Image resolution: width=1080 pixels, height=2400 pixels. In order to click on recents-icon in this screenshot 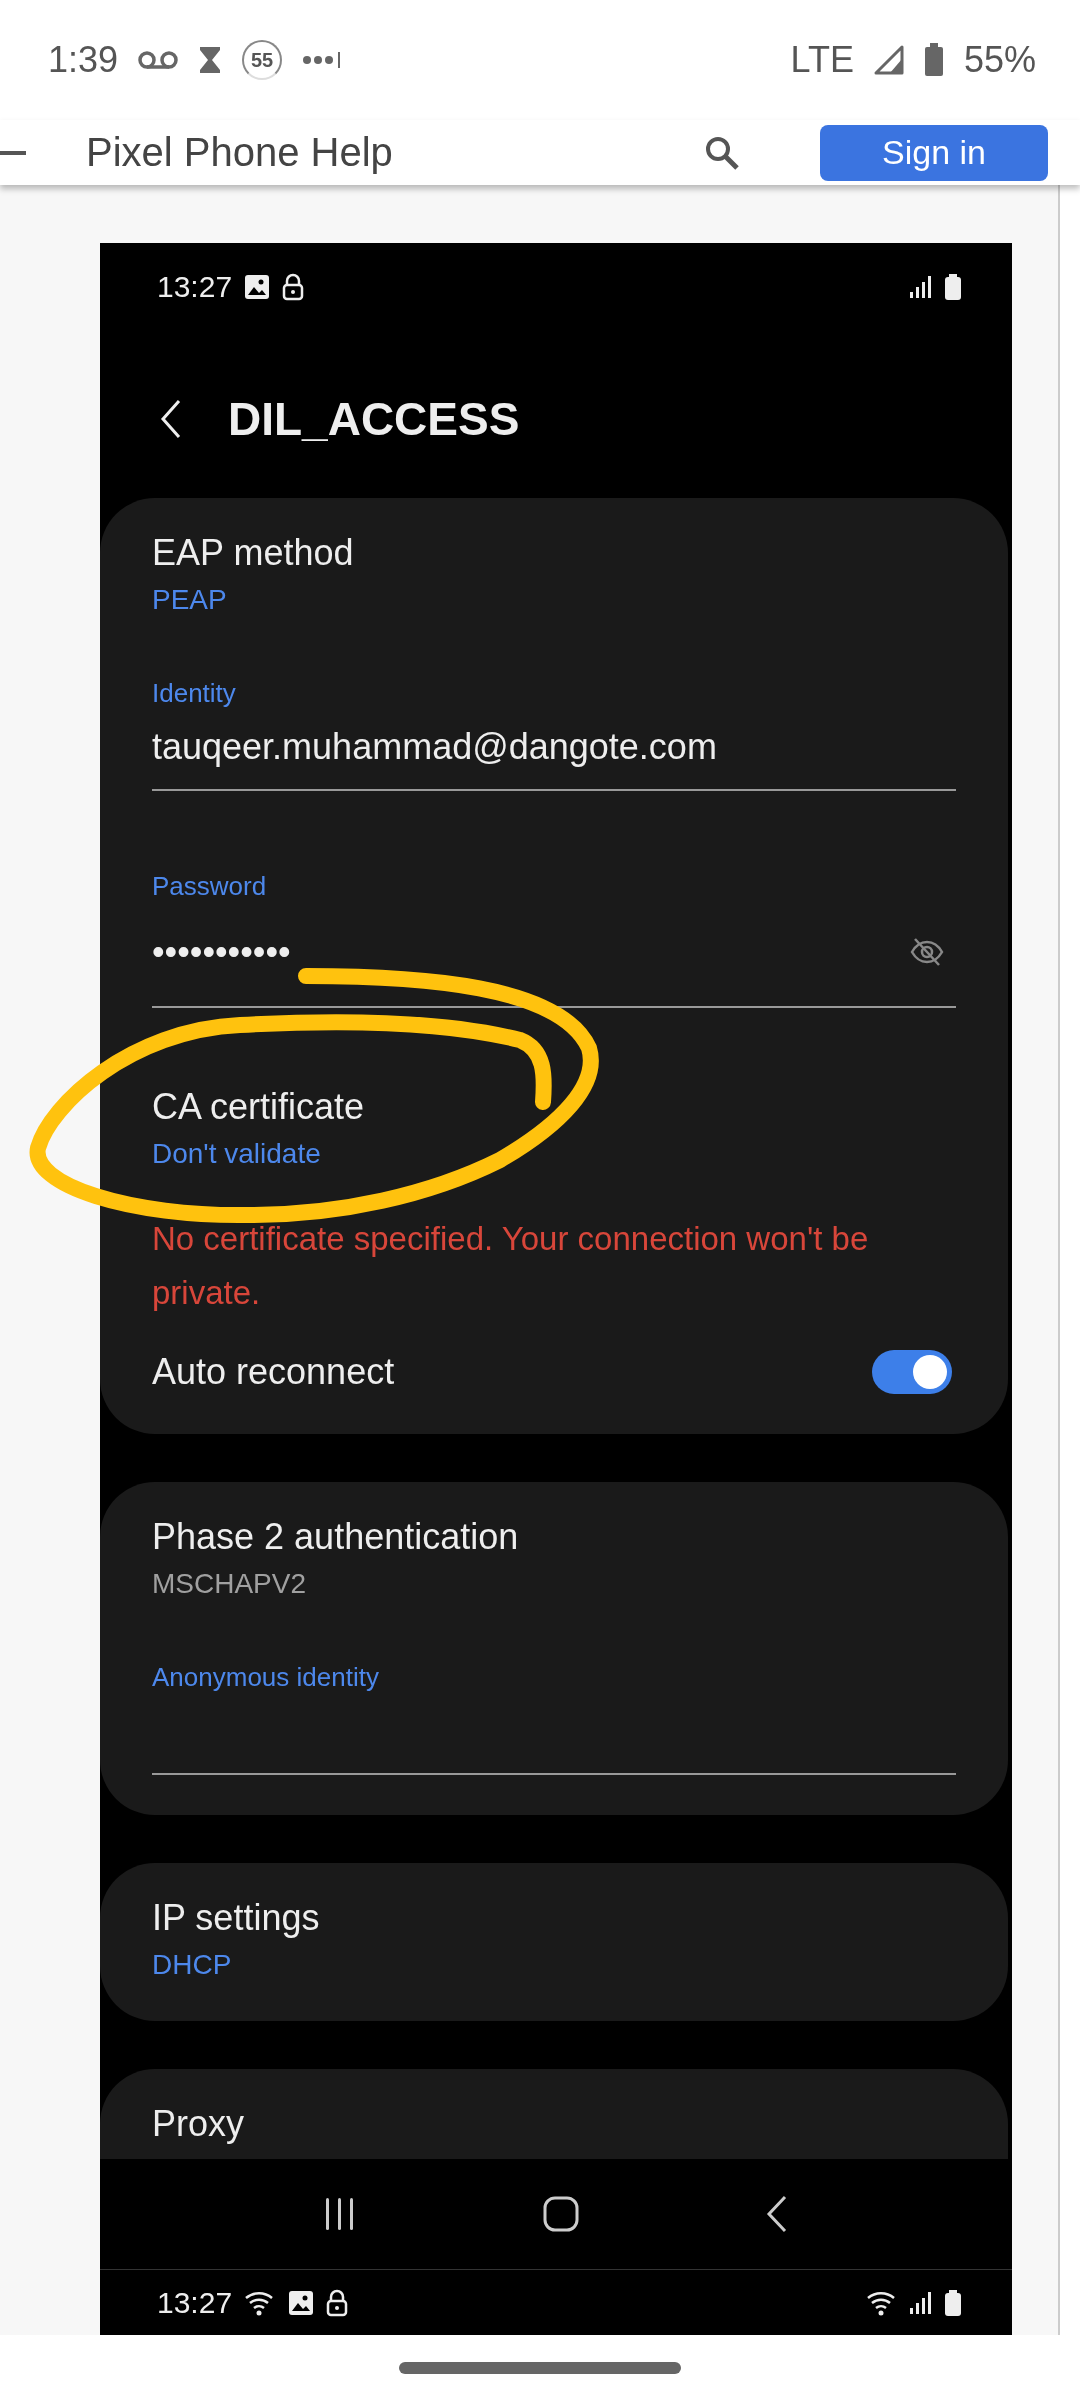, I will do `click(339, 2214)`.